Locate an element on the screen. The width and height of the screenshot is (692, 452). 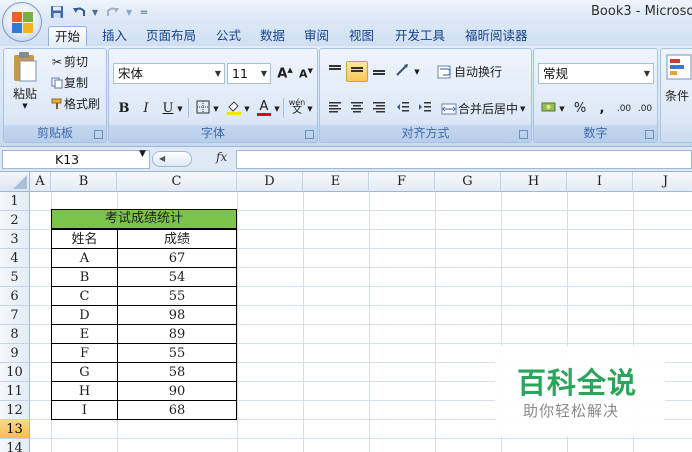
table-title-cell: 考试成绩统计 is located at coordinates (144, 219).